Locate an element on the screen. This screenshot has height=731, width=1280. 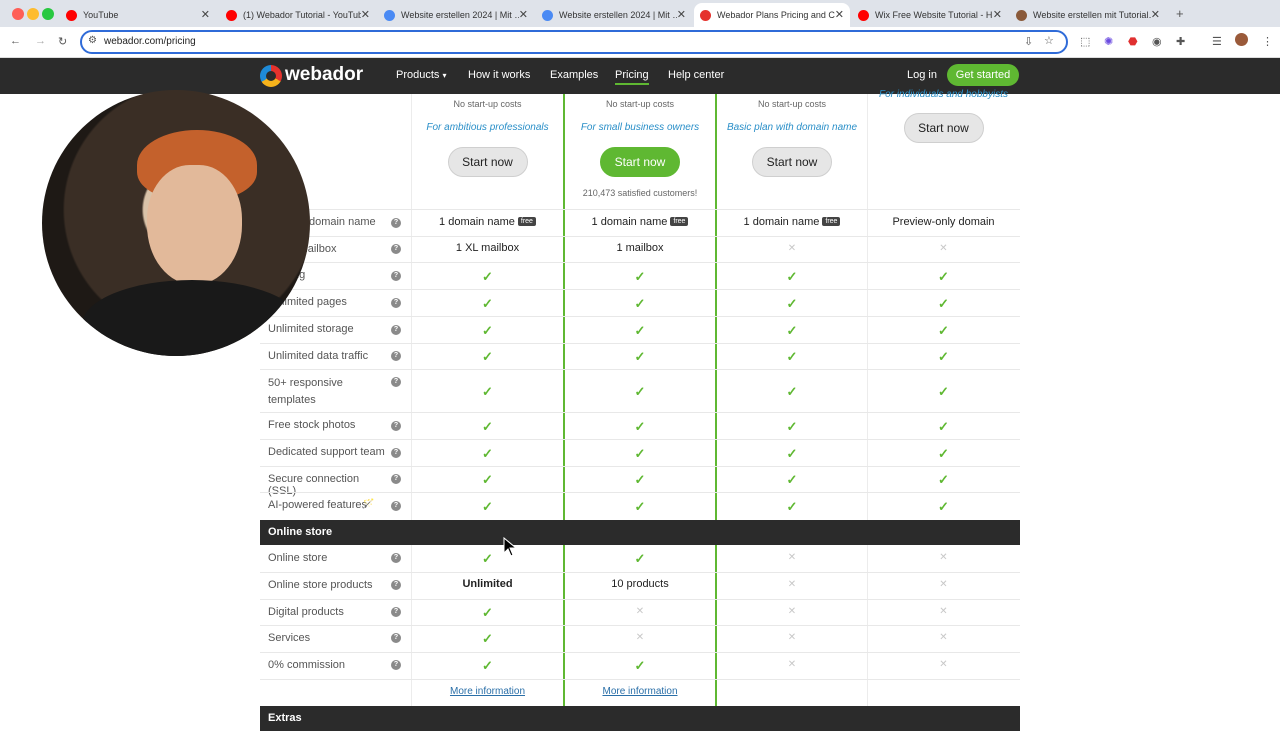
minimize-window-button is located at coordinates (33, 14).